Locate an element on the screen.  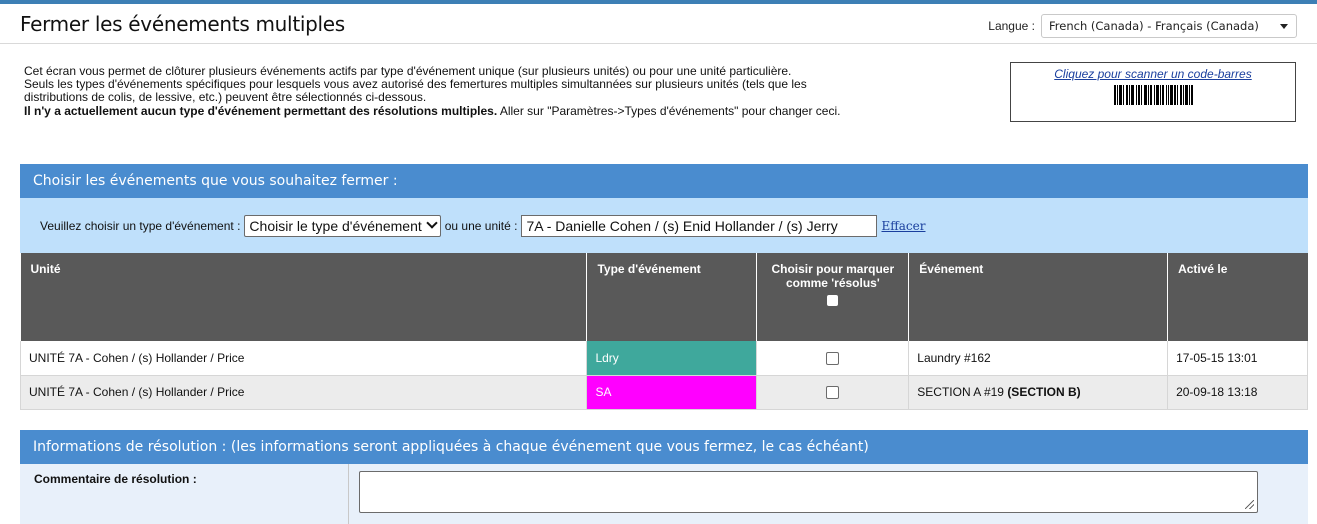
caret-down-icon is located at coordinates (1284, 26).